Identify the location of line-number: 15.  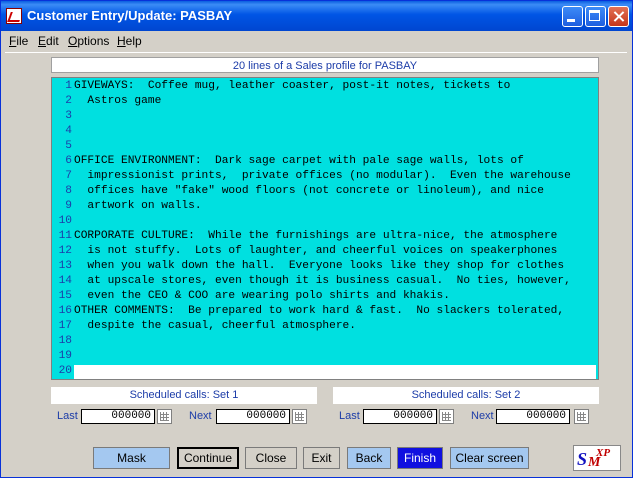
(65, 296).